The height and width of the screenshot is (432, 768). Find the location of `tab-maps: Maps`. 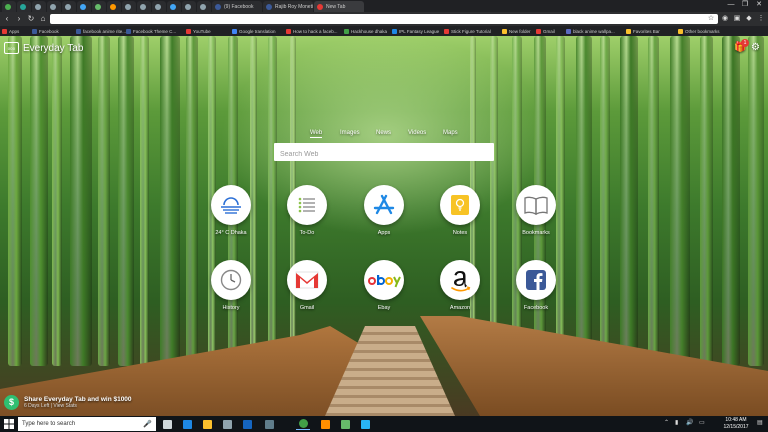

tab-maps: Maps is located at coordinates (450, 133).